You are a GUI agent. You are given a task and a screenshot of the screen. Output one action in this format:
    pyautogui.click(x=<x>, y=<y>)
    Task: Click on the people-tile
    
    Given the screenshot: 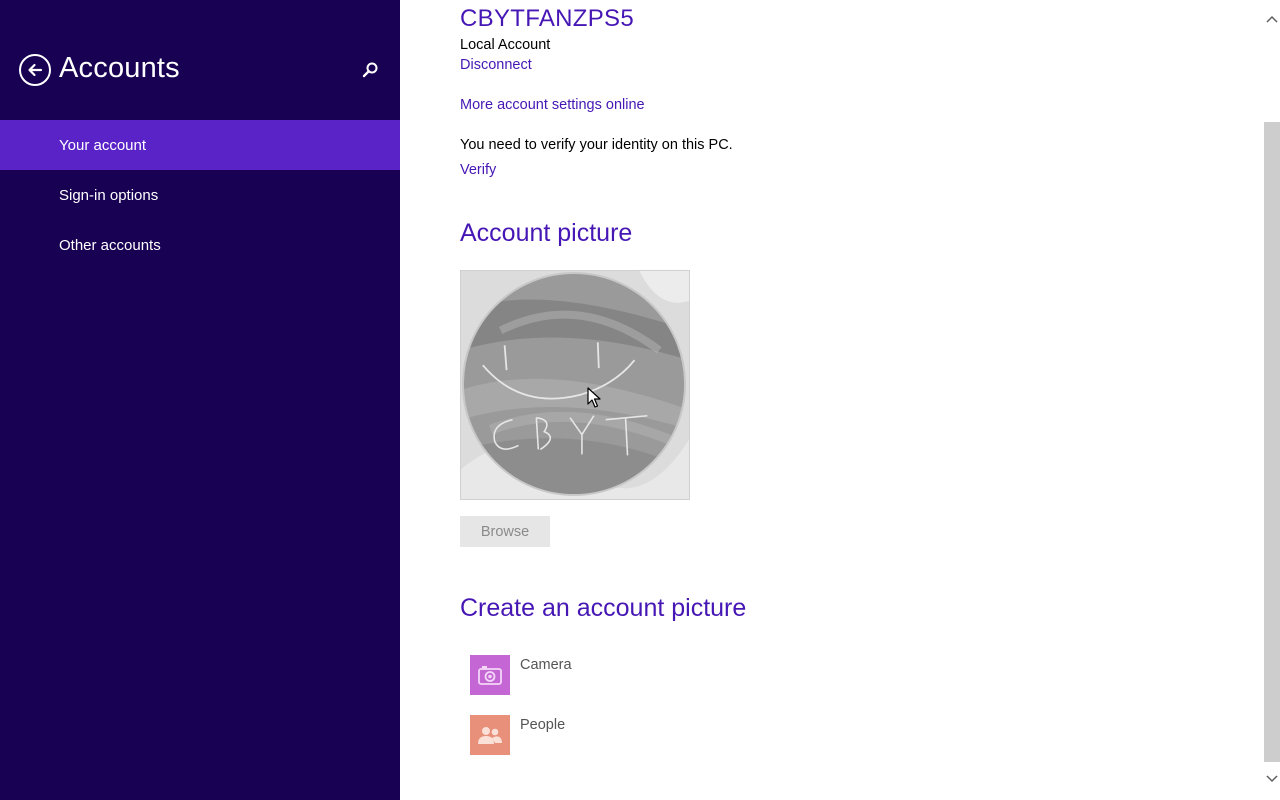 What is the action you would take?
    pyautogui.click(x=490, y=735)
    